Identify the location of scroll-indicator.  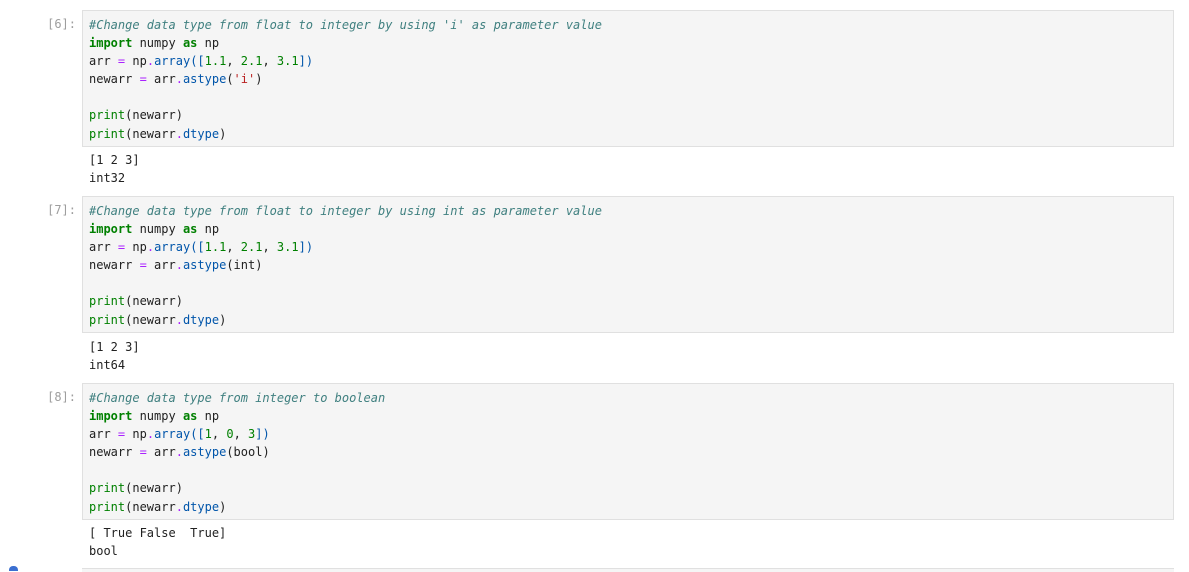
(13, 568).